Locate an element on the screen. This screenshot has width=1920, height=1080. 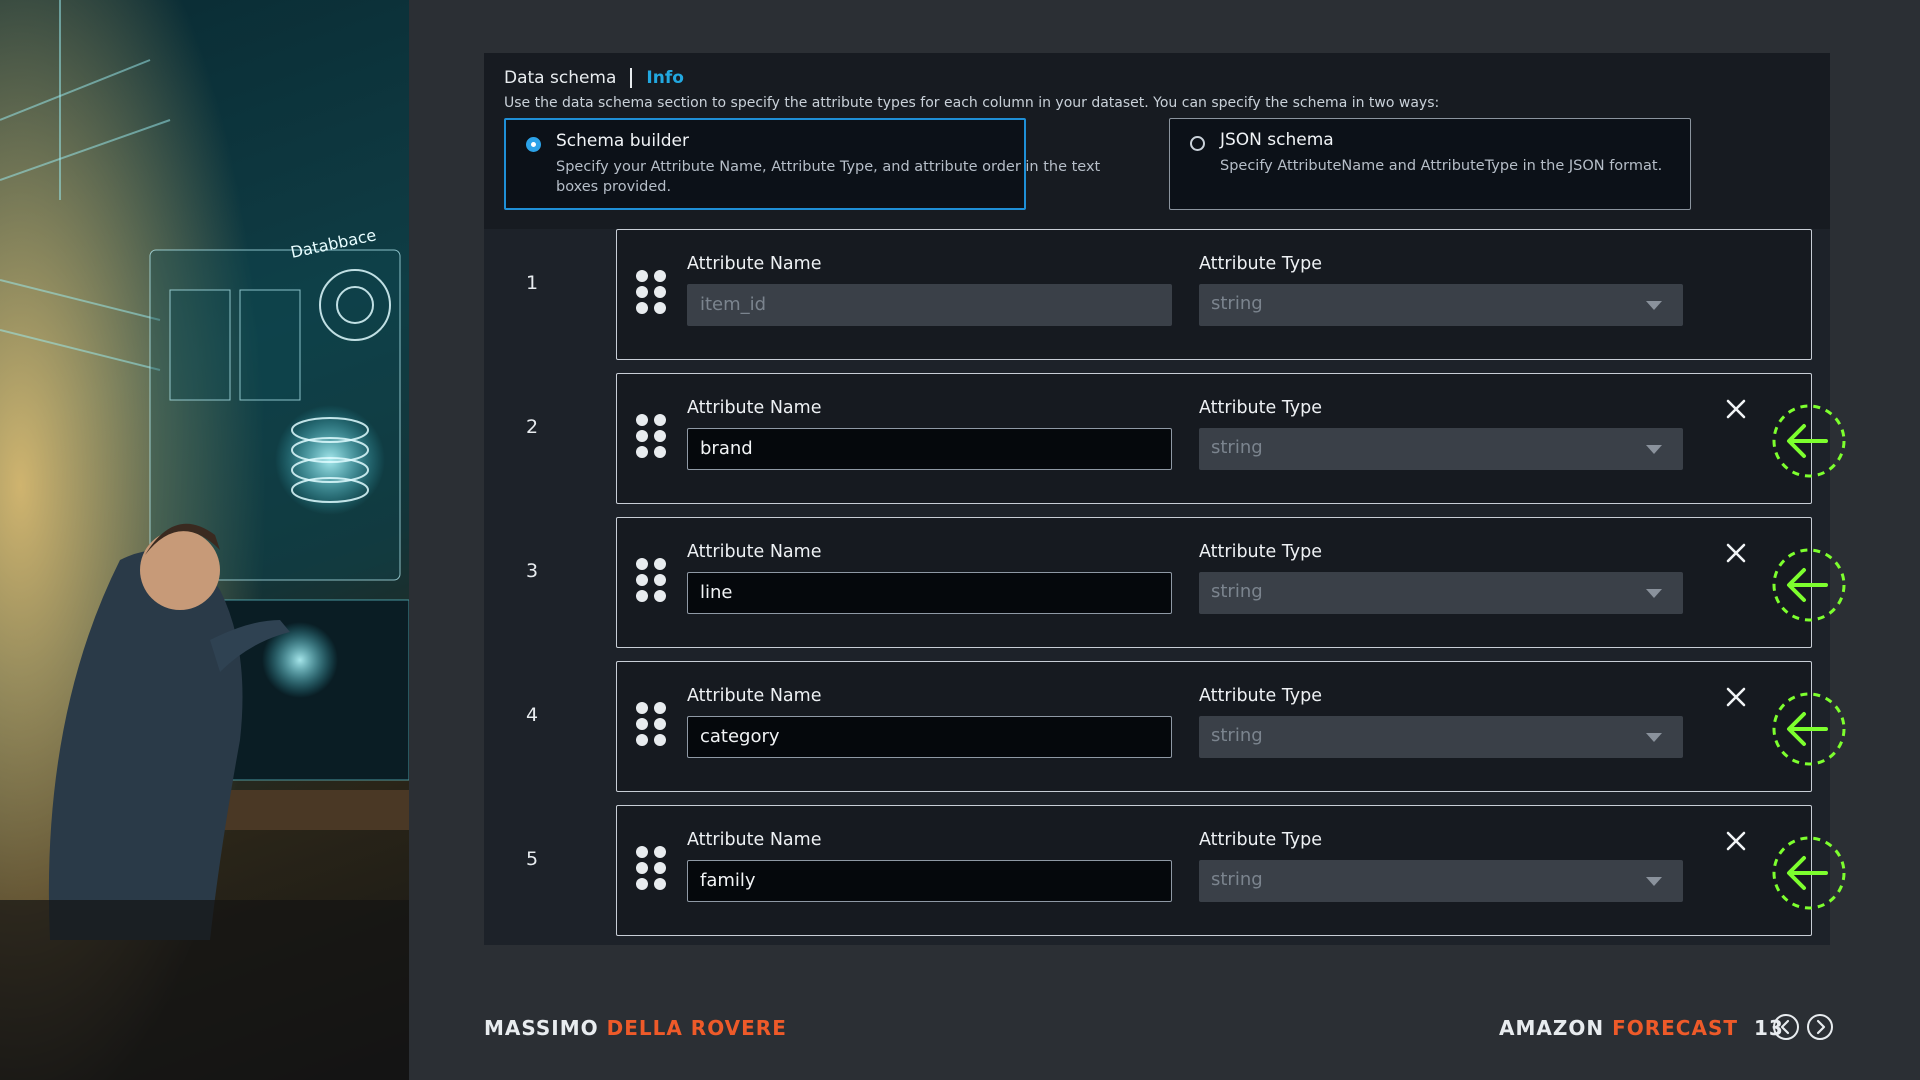
chevron-right-icon is located at coordinates (1821, 1027).